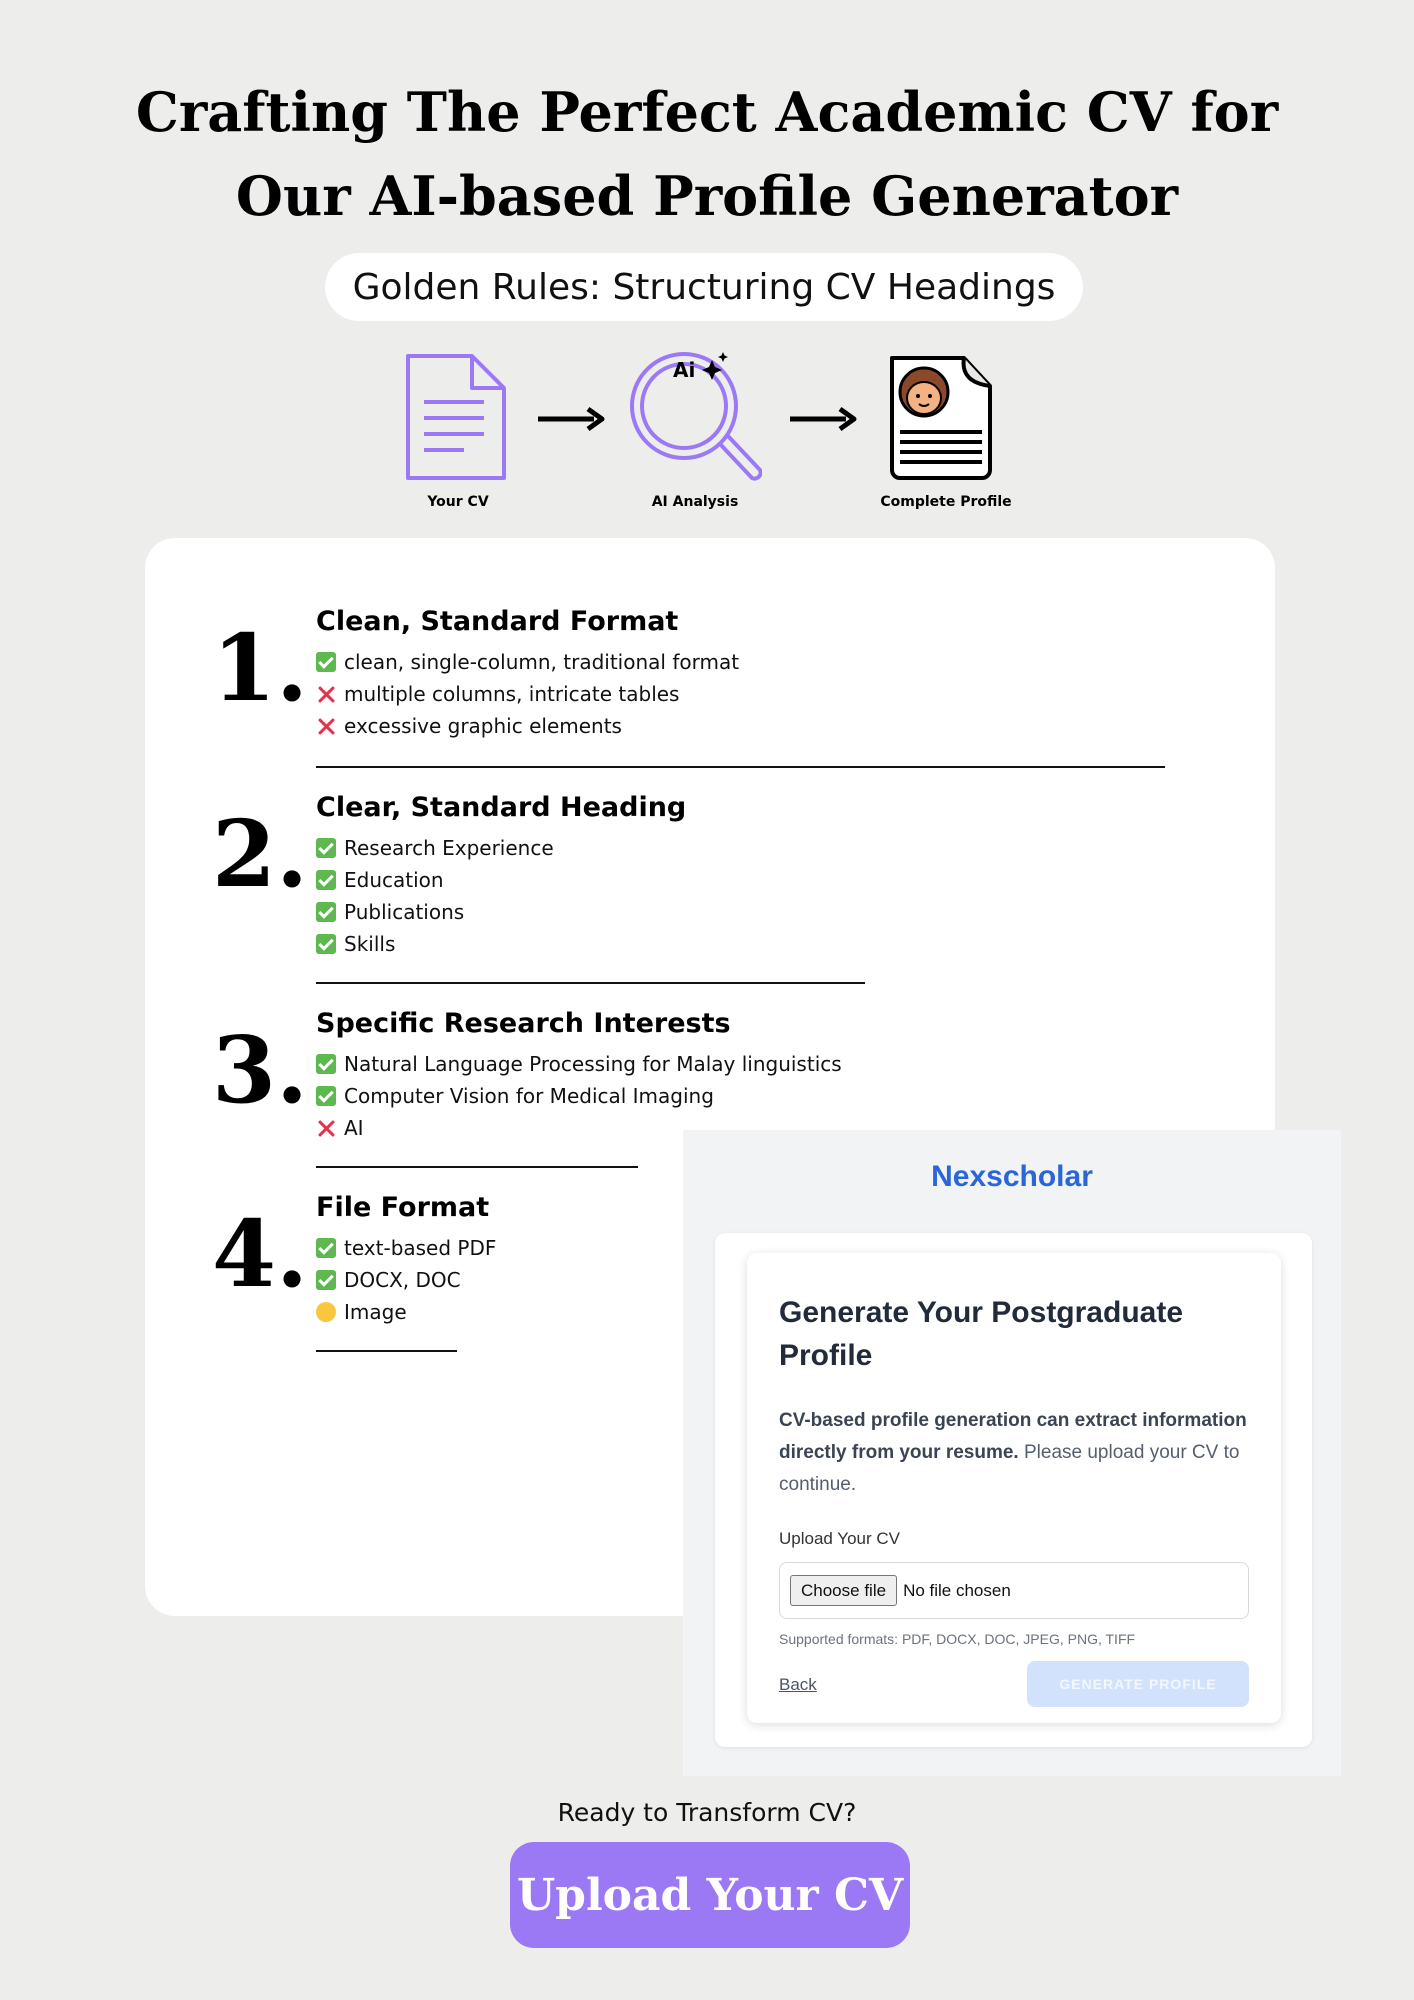  What do you see at coordinates (260, 854) in the screenshot?
I see `rule-number: 2.` at bounding box center [260, 854].